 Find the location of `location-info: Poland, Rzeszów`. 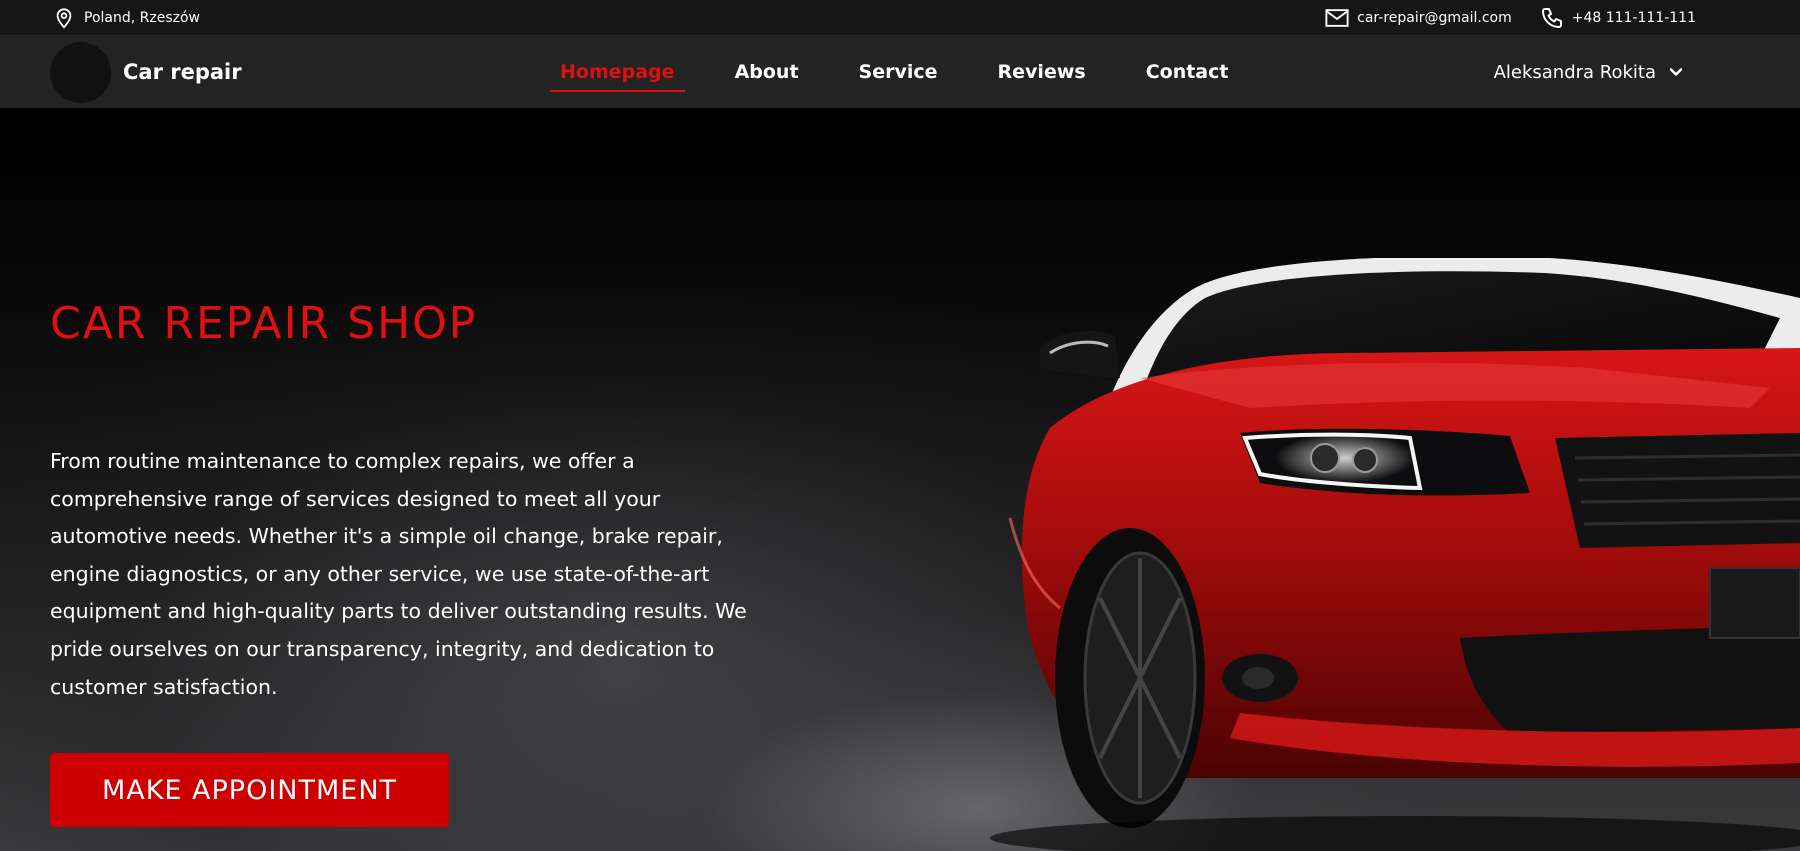

location-info: Poland, Rzeszów is located at coordinates (126, 18).